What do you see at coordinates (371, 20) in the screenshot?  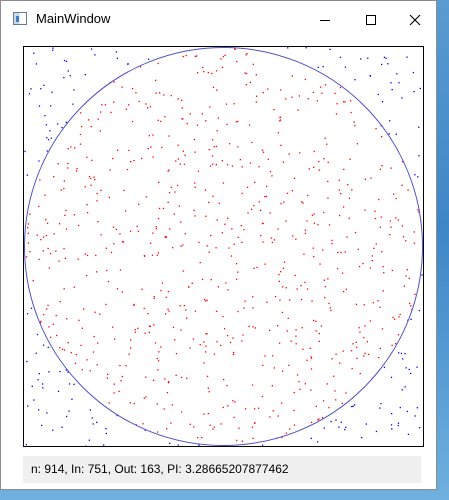 I see `maximize-button` at bounding box center [371, 20].